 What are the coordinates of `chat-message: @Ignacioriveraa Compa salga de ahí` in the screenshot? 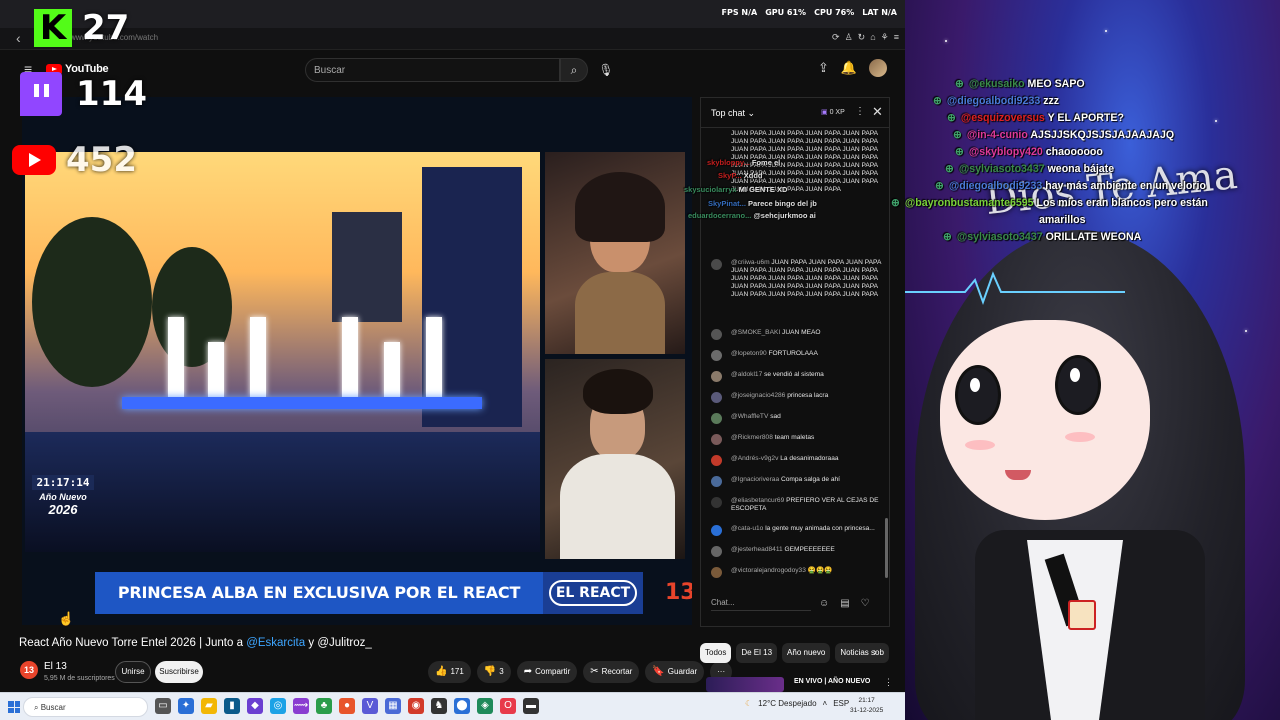 It's located at (796, 481).